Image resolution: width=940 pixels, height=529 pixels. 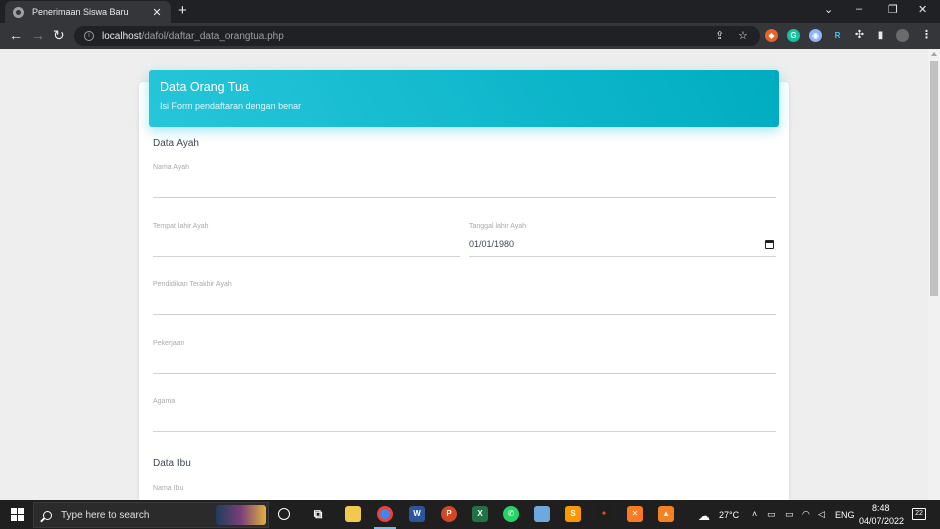 I want to click on father-religion-label: Agama, so click(x=164, y=401).